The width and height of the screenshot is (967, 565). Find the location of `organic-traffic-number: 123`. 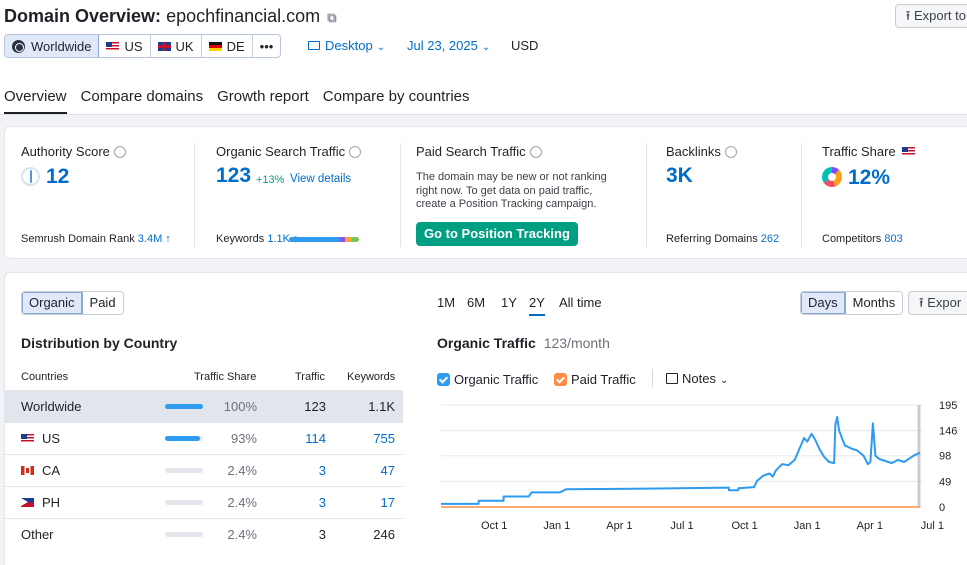

organic-traffic-number: 123 is located at coordinates (234, 175).